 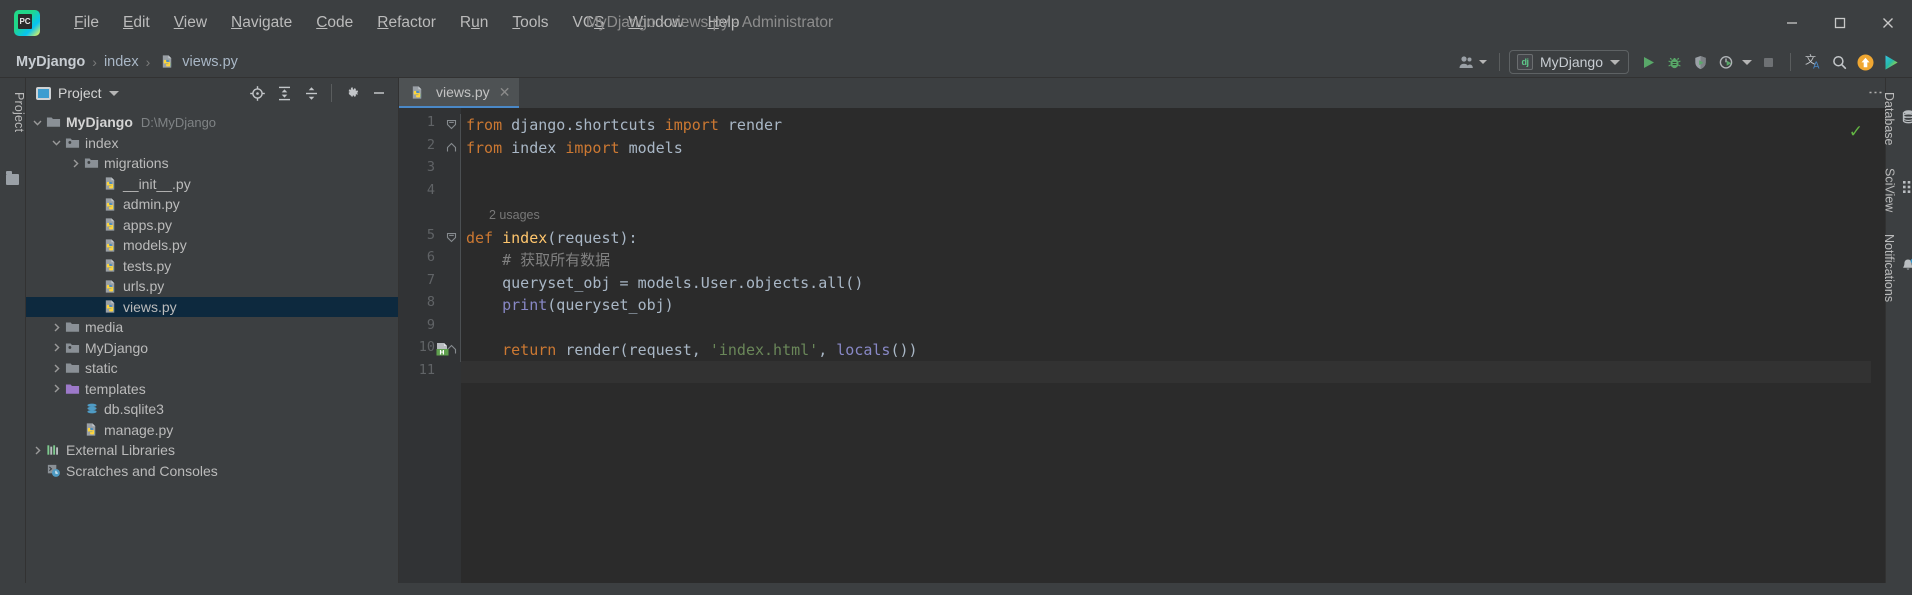 What do you see at coordinates (212, 306) in the screenshot?
I see `tree-item: views.py` at bounding box center [212, 306].